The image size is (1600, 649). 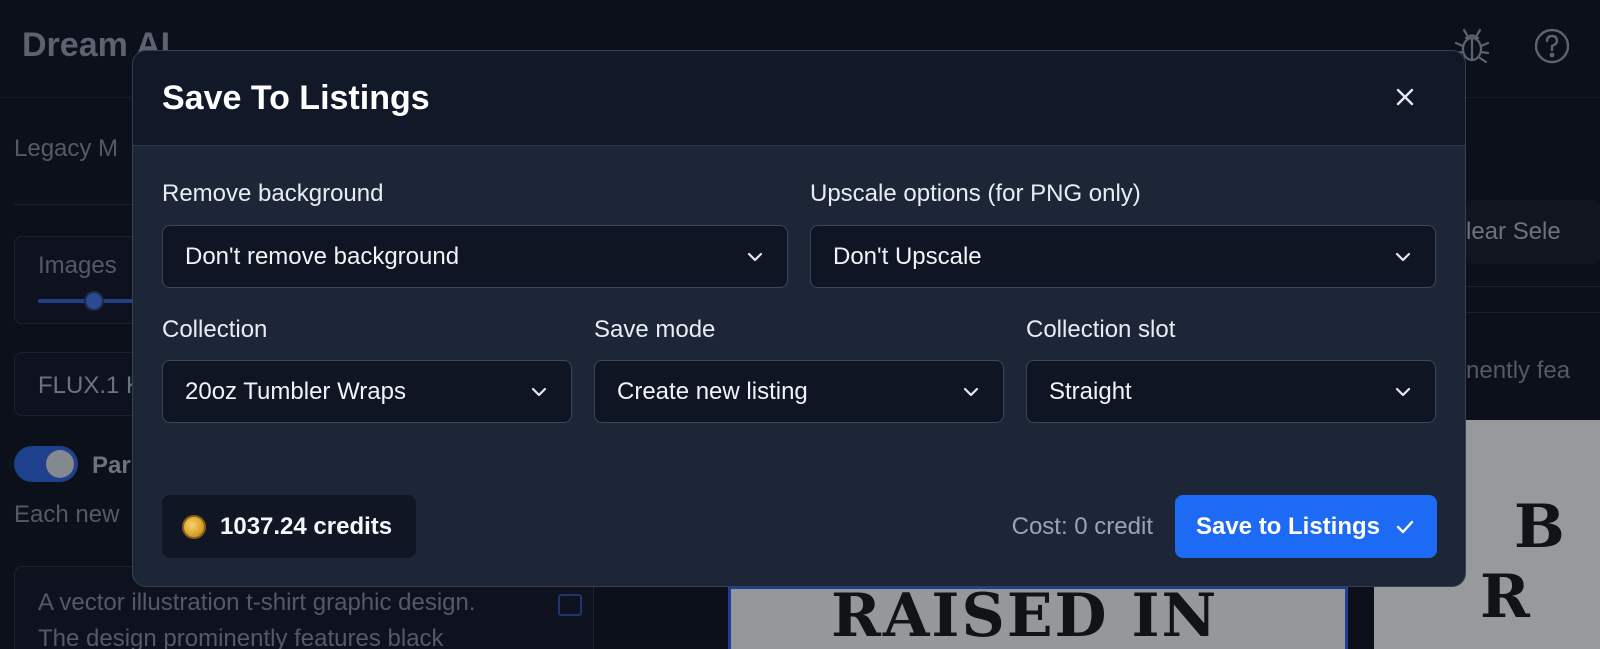 What do you see at coordinates (1101, 329) in the screenshot?
I see `collection-slot-label: Collection slot` at bounding box center [1101, 329].